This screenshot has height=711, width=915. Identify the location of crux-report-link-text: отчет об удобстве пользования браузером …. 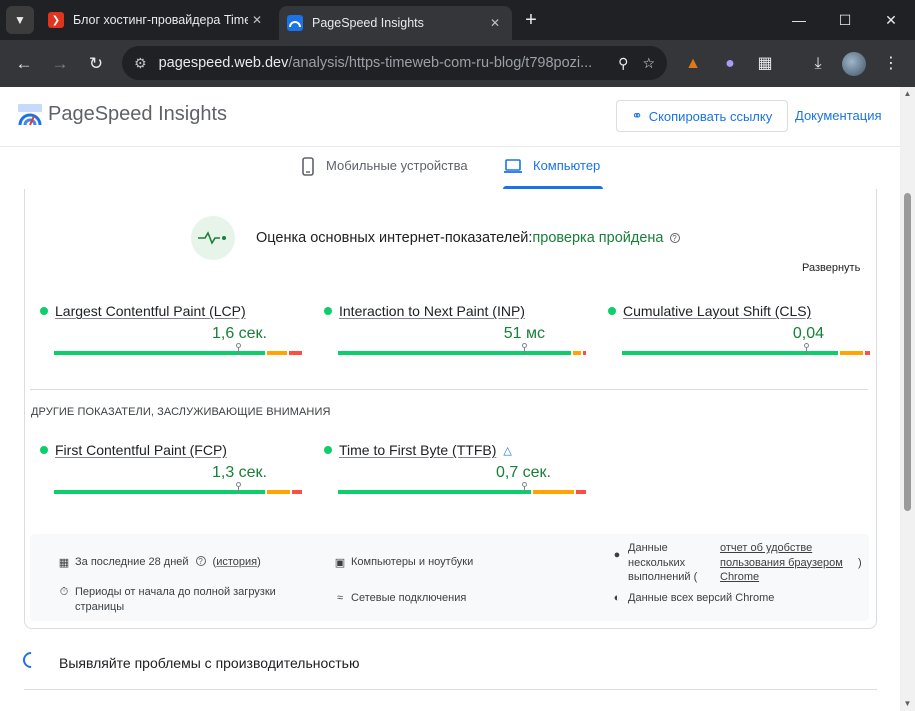
(781, 562).